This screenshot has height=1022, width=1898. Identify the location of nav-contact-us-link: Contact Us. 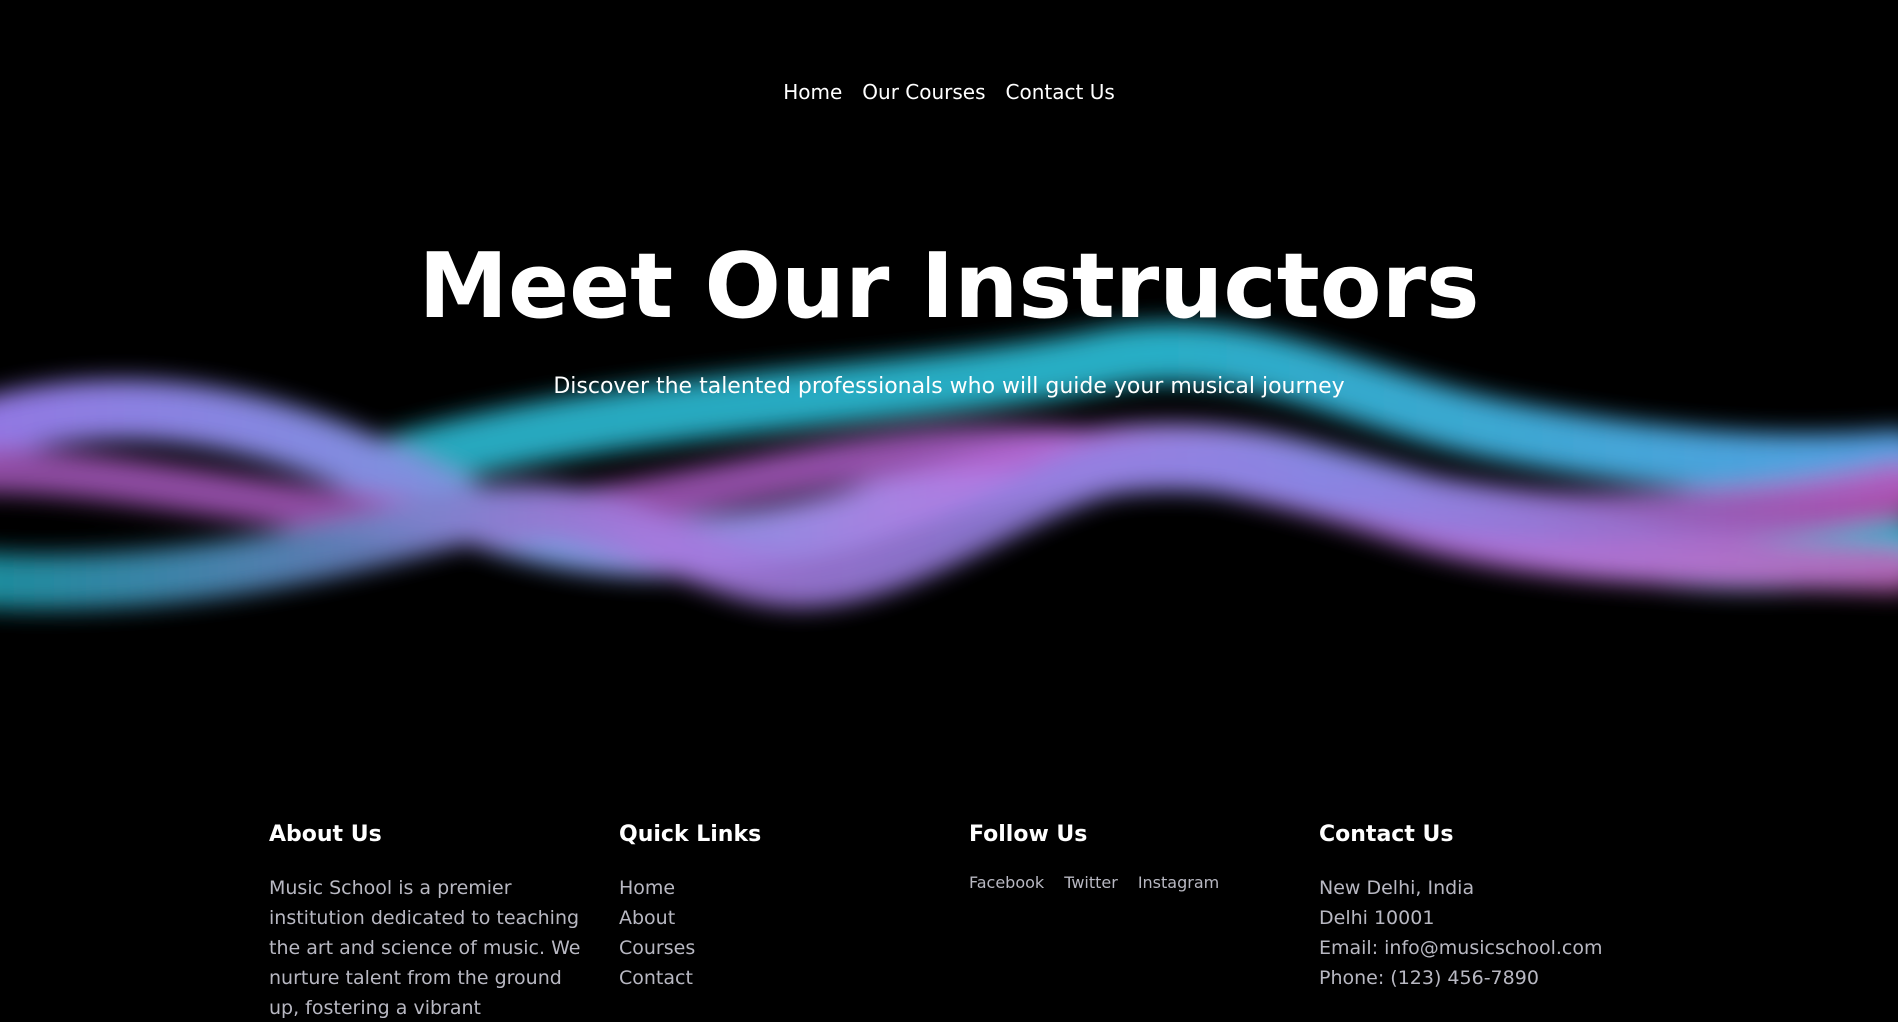
(1060, 92).